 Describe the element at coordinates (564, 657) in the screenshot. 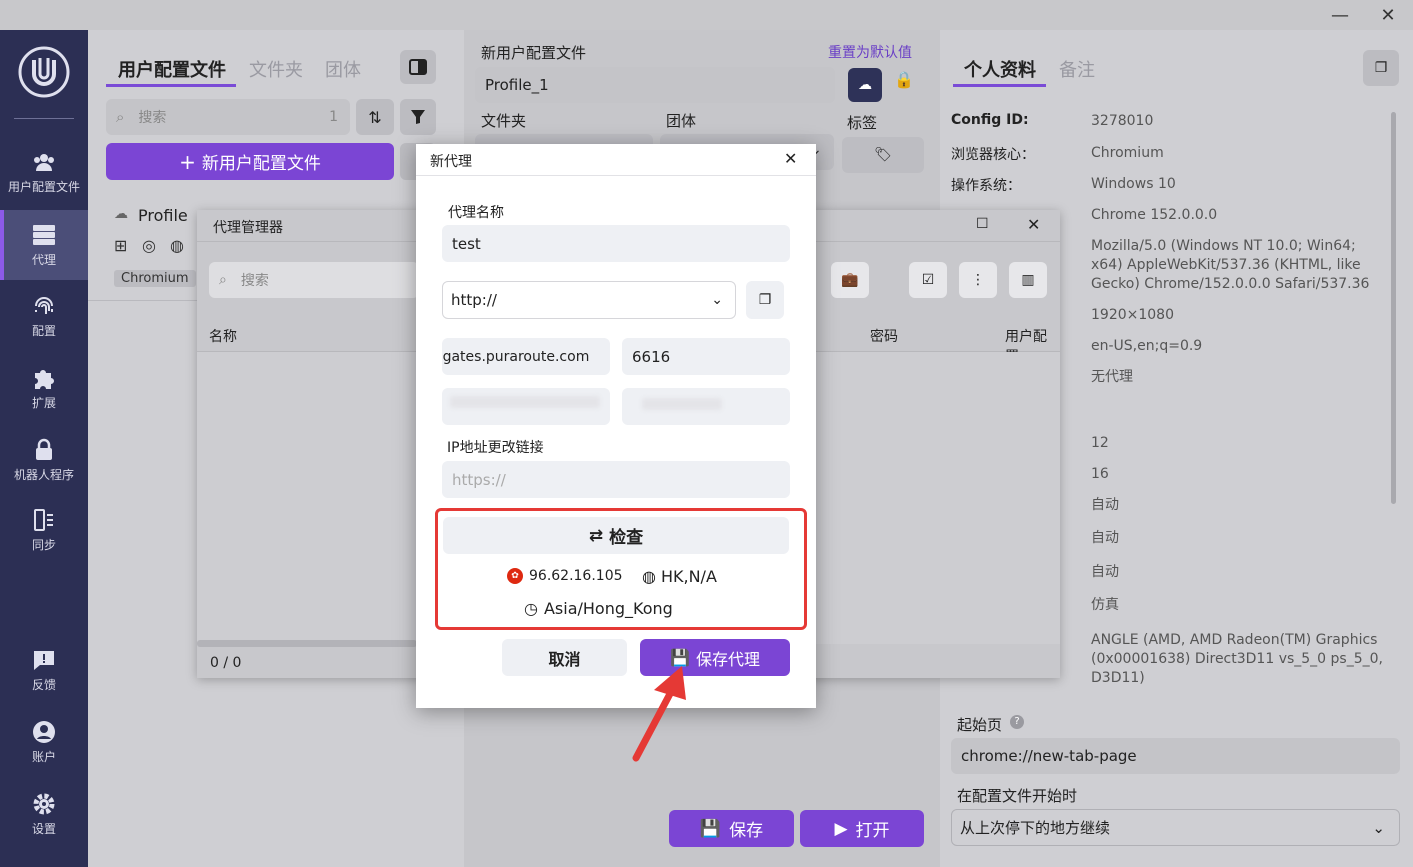

I see `cancel-button: 取消` at that location.